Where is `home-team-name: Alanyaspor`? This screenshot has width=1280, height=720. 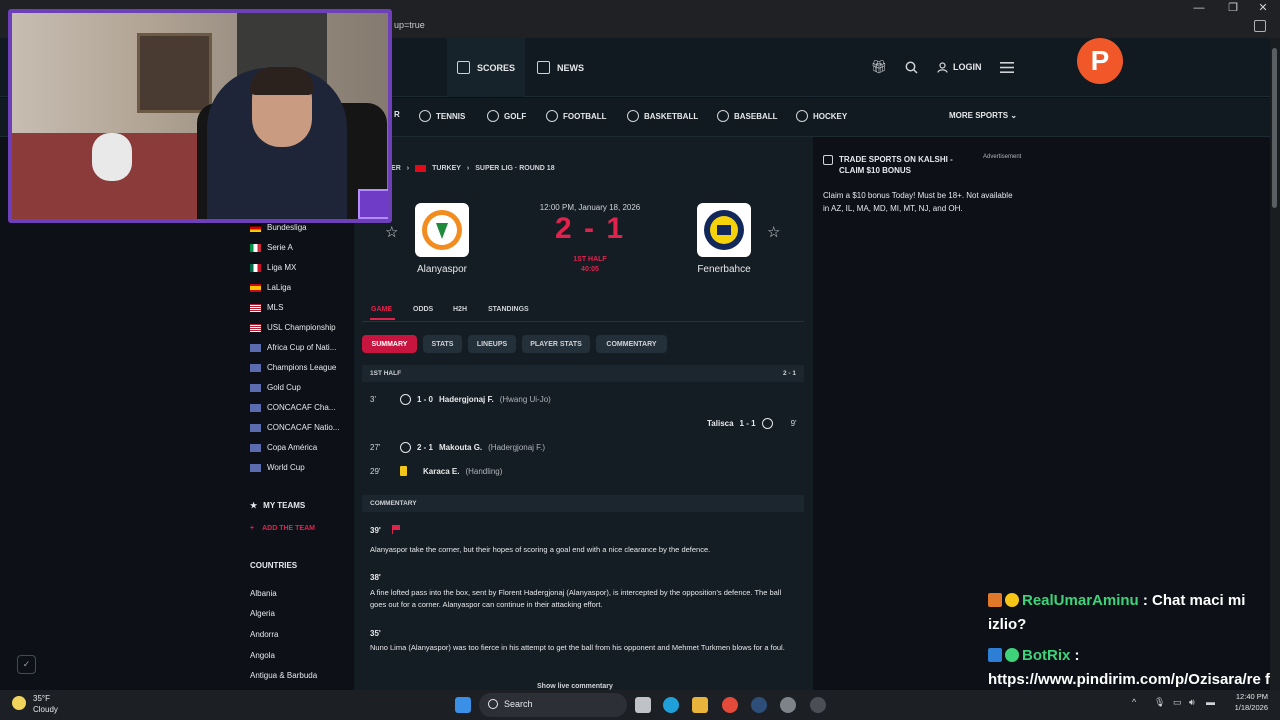
home-team-name: Alanyaspor is located at coordinates (442, 269).